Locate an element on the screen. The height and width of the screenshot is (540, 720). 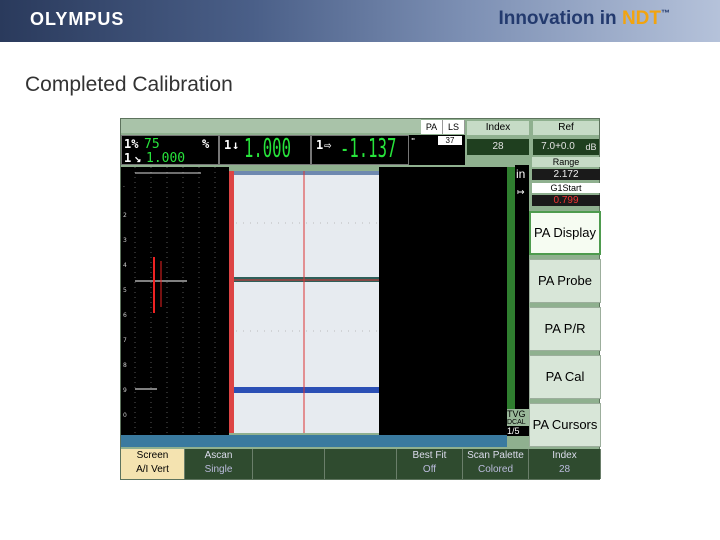
olympus-logo: OLYMPUS is located at coordinates (77, 19).